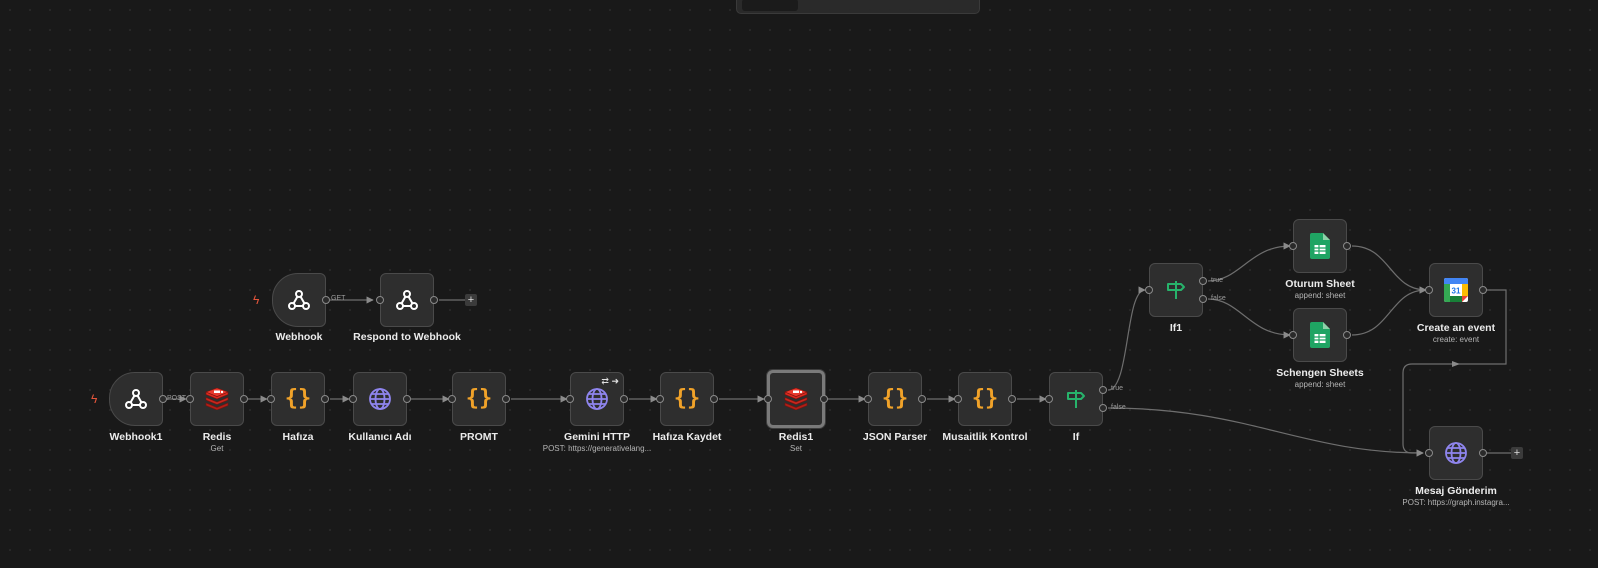  Describe the element at coordinates (380, 399) in the screenshot. I see `node-kullanici-adi` at that location.